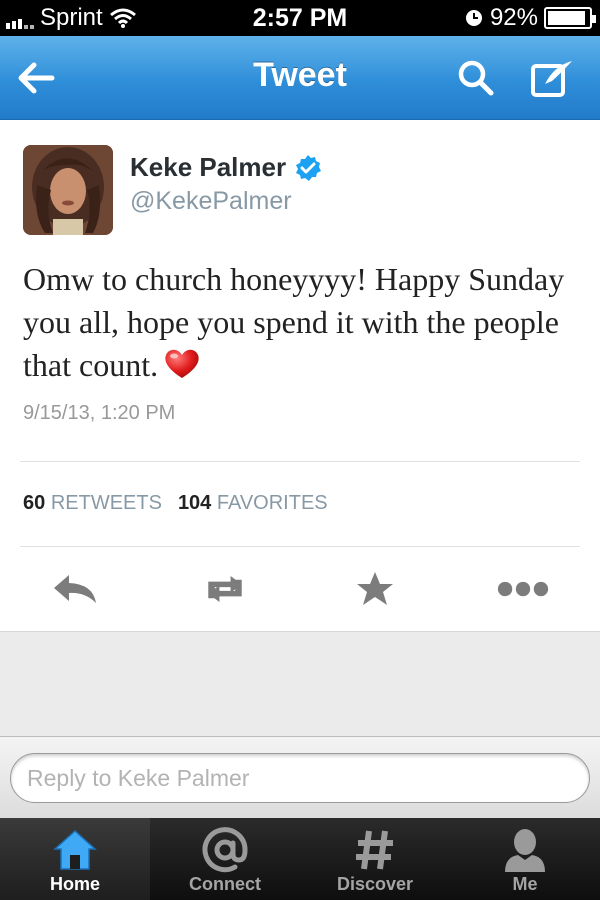  What do you see at coordinates (309, 167) in the screenshot?
I see `verified-badge-icon` at bounding box center [309, 167].